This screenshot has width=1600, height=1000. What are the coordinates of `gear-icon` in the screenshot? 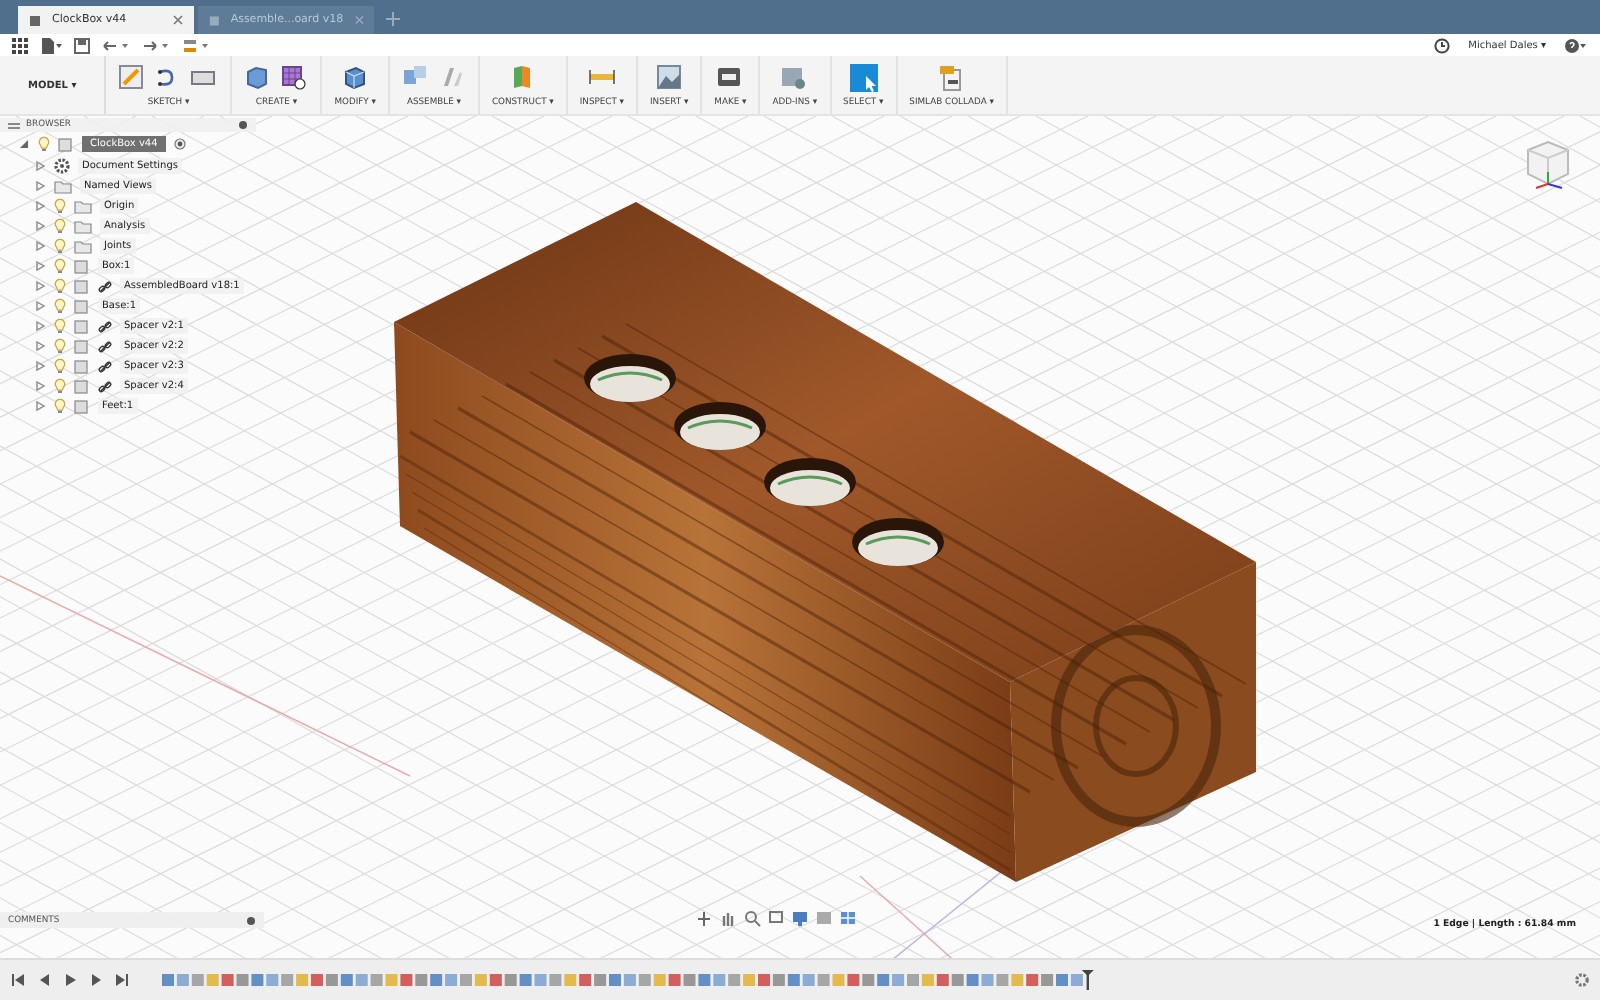 It's located at (62, 166).